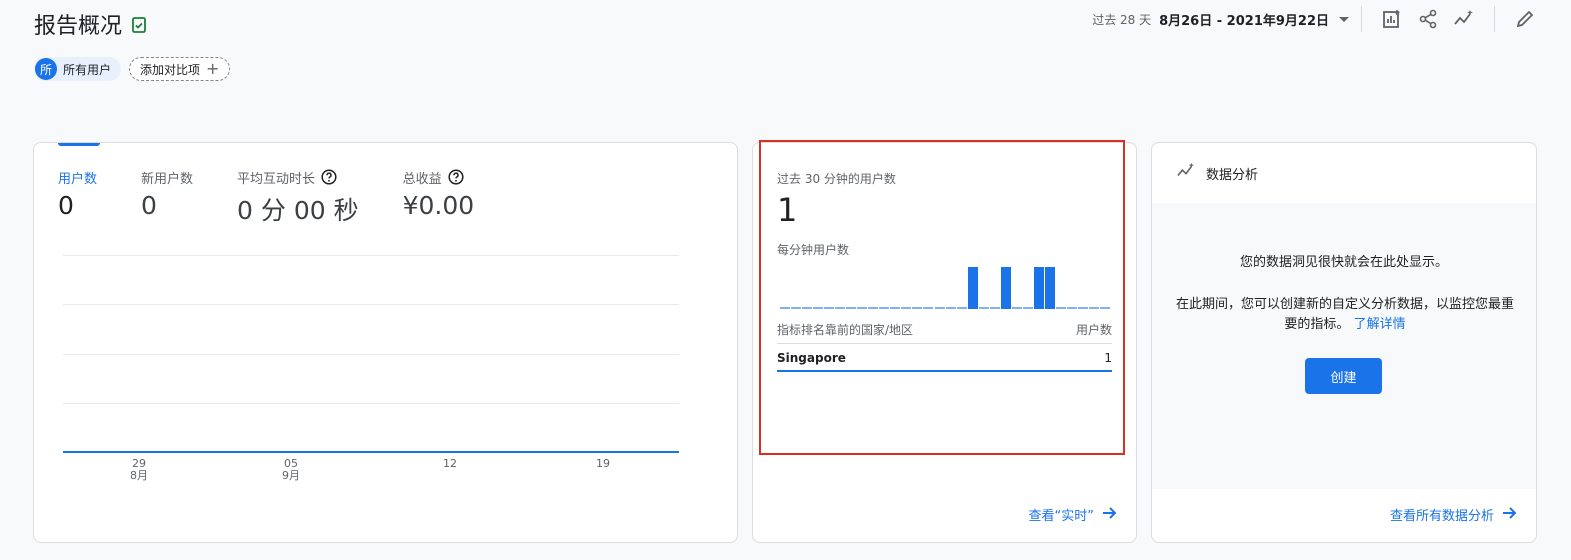 The image size is (1571, 560). I want to click on x-axis-tick: 29 8月, so click(139, 470).